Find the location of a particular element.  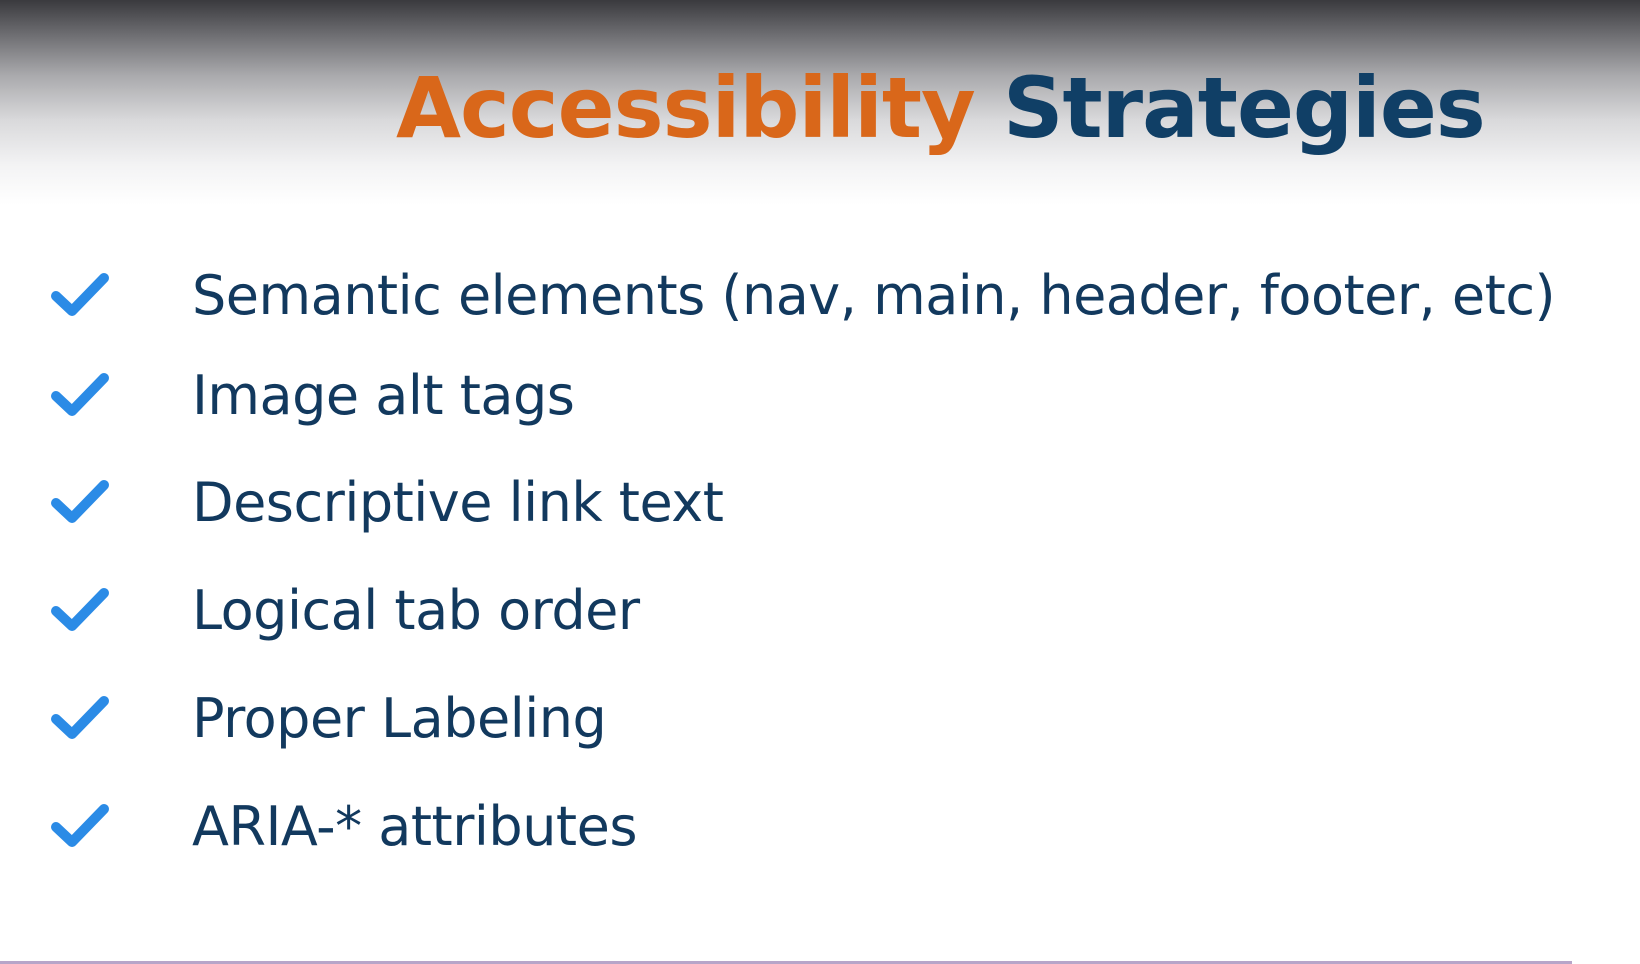

list-item-label: Image alt tags is located at coordinates (383, 395).